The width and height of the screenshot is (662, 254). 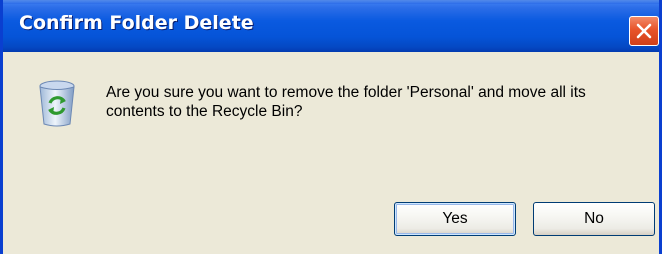 I want to click on title-bar-highlight, so click(x=331, y=2).